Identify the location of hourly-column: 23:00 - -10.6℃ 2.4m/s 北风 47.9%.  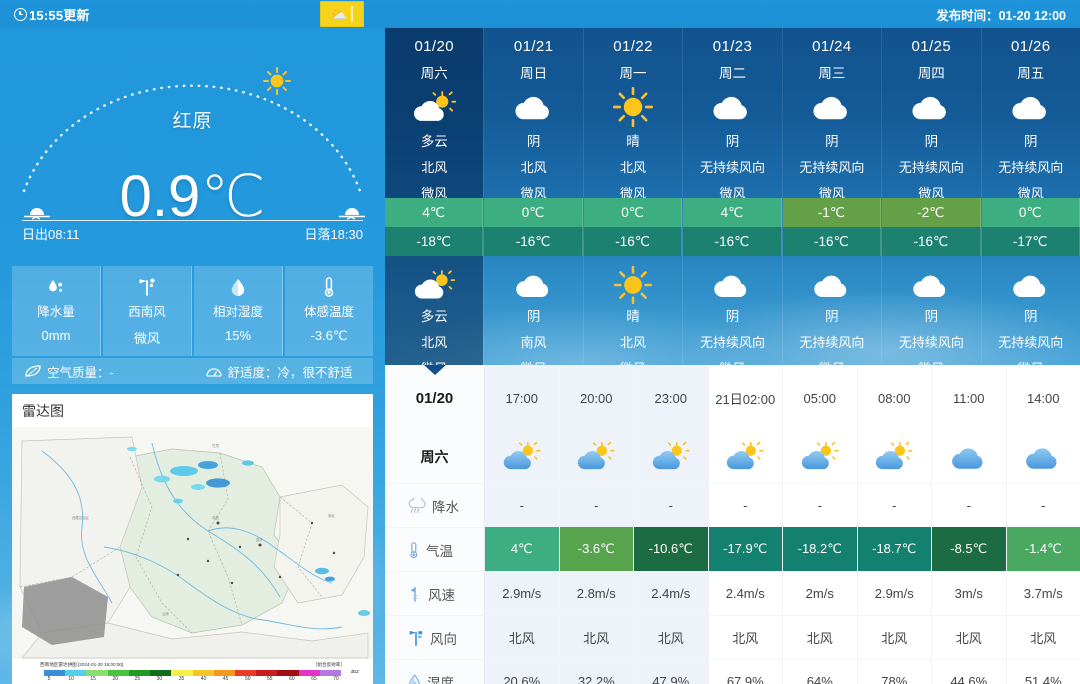
(671, 524).